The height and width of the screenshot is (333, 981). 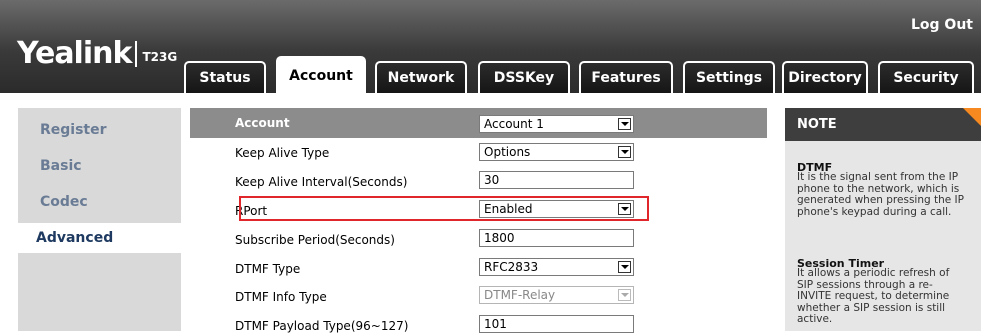 I want to click on logo-separator, so click(x=136, y=53).